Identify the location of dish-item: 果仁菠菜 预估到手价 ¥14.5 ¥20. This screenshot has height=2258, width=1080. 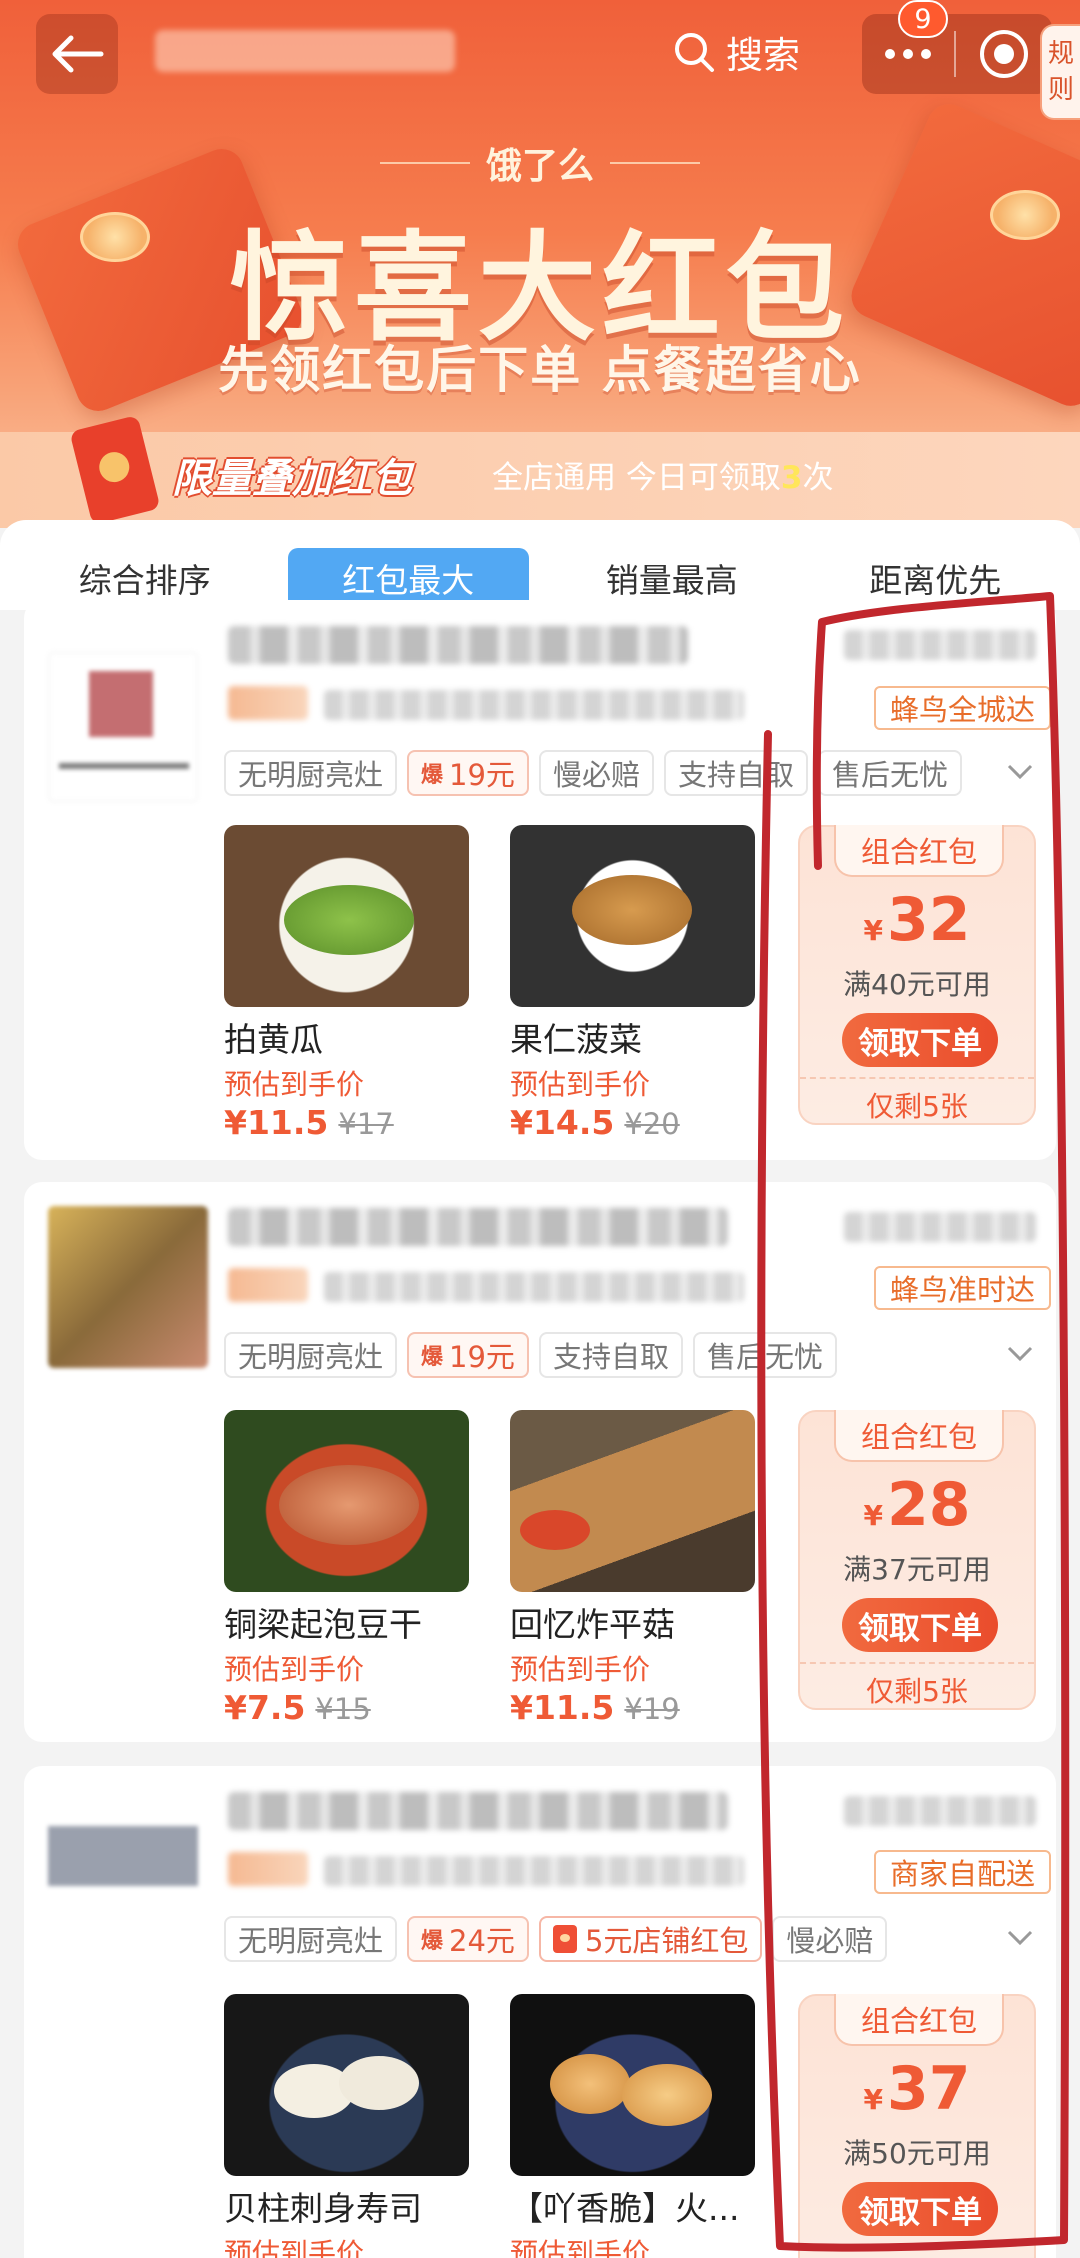
(632, 983).